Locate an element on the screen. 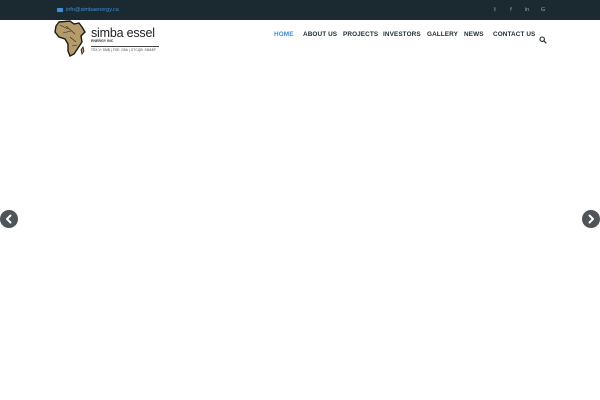 This screenshot has width=600, height=400. chevron-left-icon is located at coordinates (9, 219).